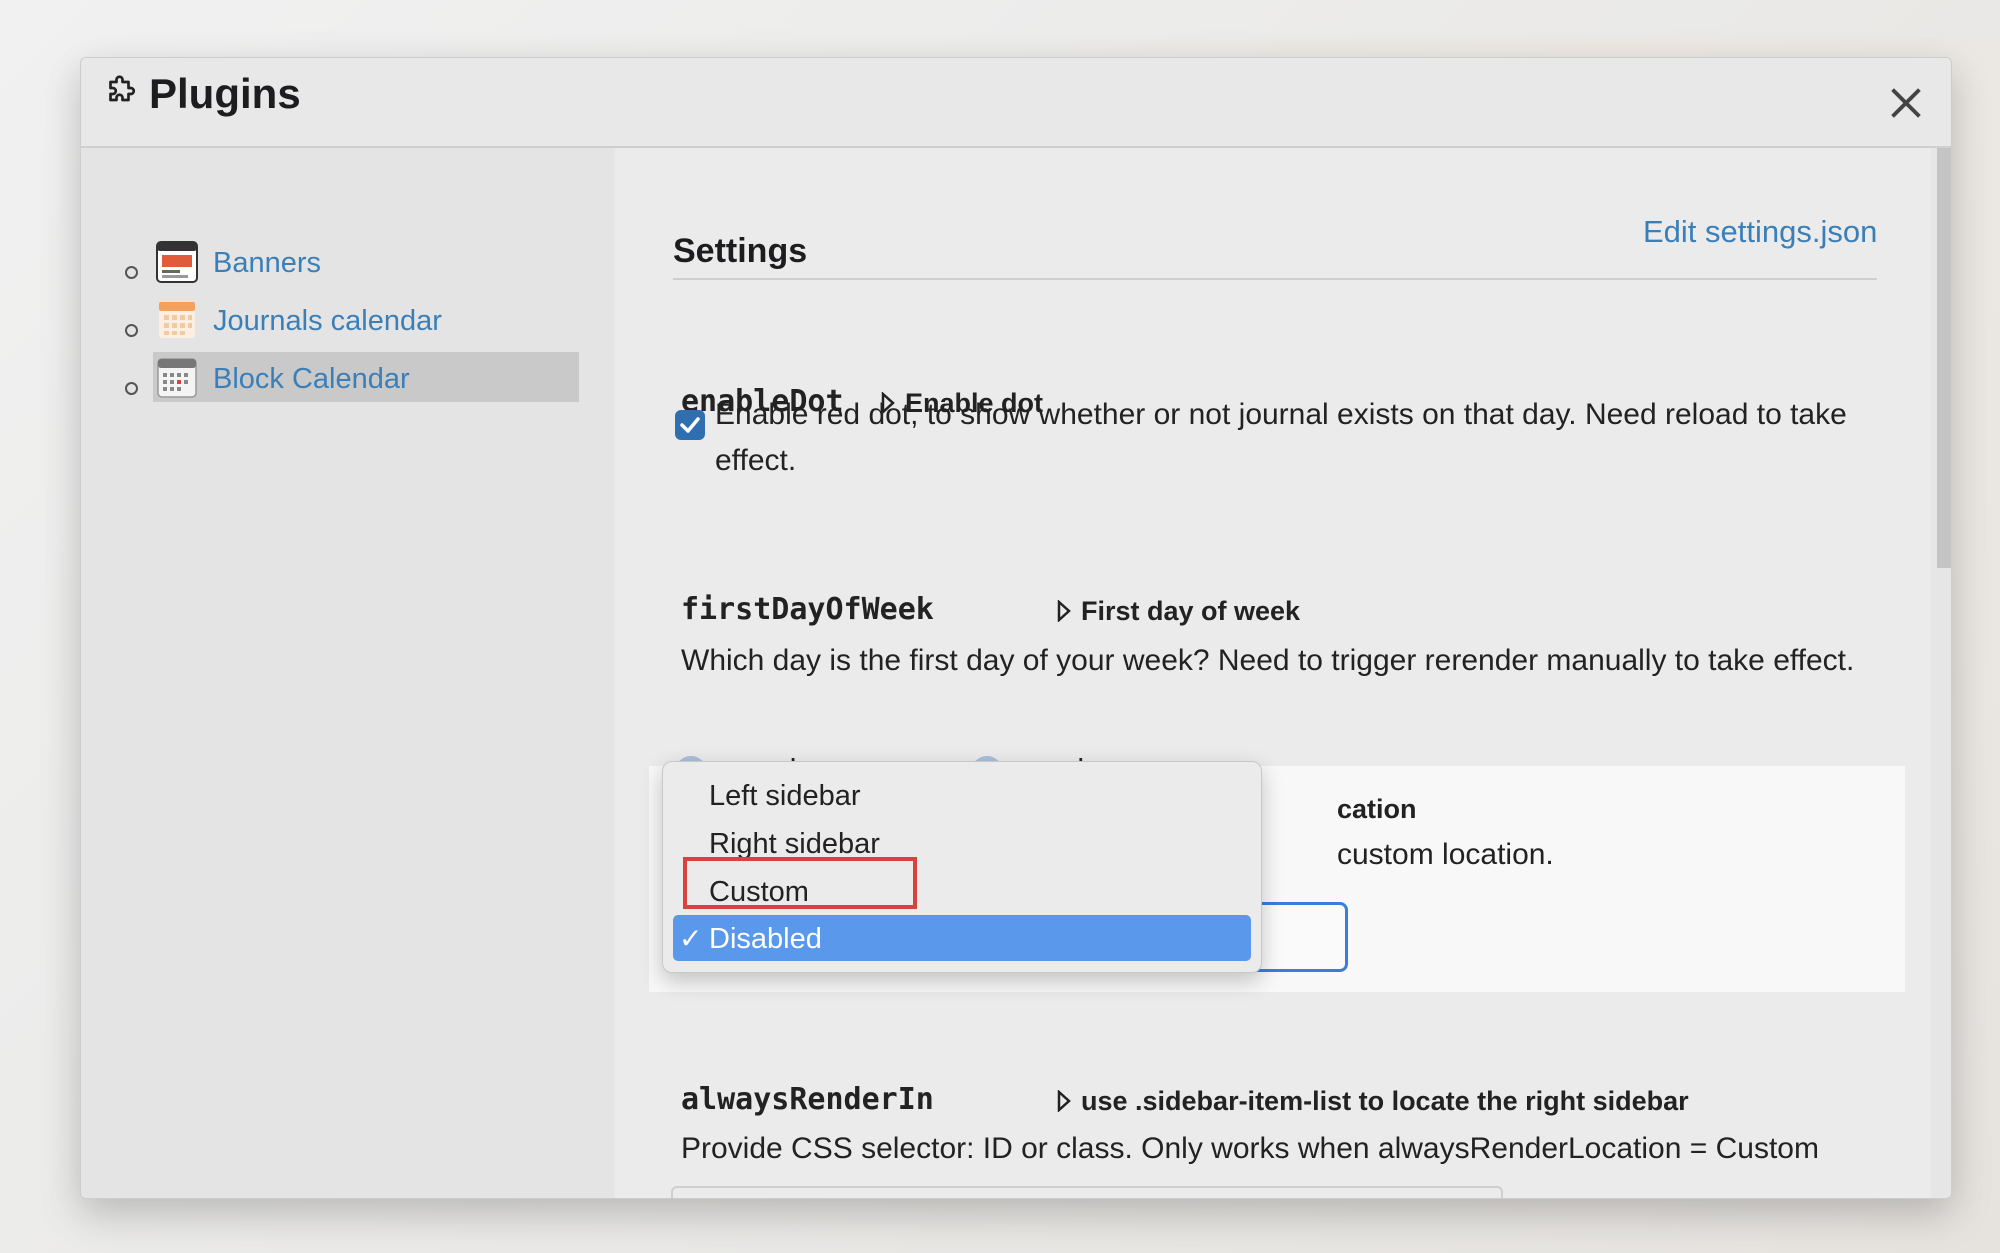 This screenshot has height=1253, width=2000. Describe the element at coordinates (1016, 103) in the screenshot. I see `modal-header: Plugins` at that location.